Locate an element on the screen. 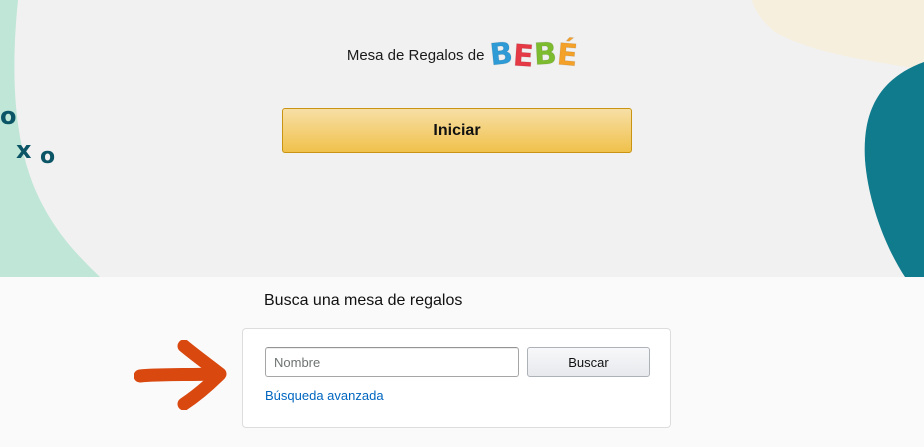  bebe-logo-letter-1: B is located at coordinates (502, 54).